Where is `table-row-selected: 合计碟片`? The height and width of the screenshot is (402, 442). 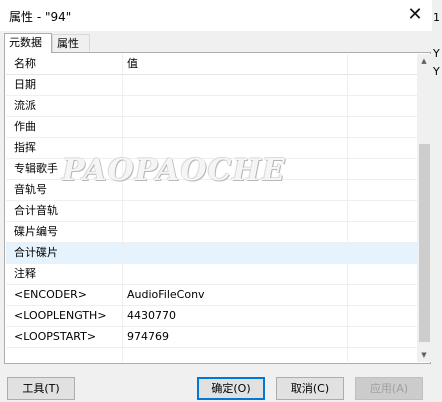 table-row-selected: 合计碟片 is located at coordinates (211, 253).